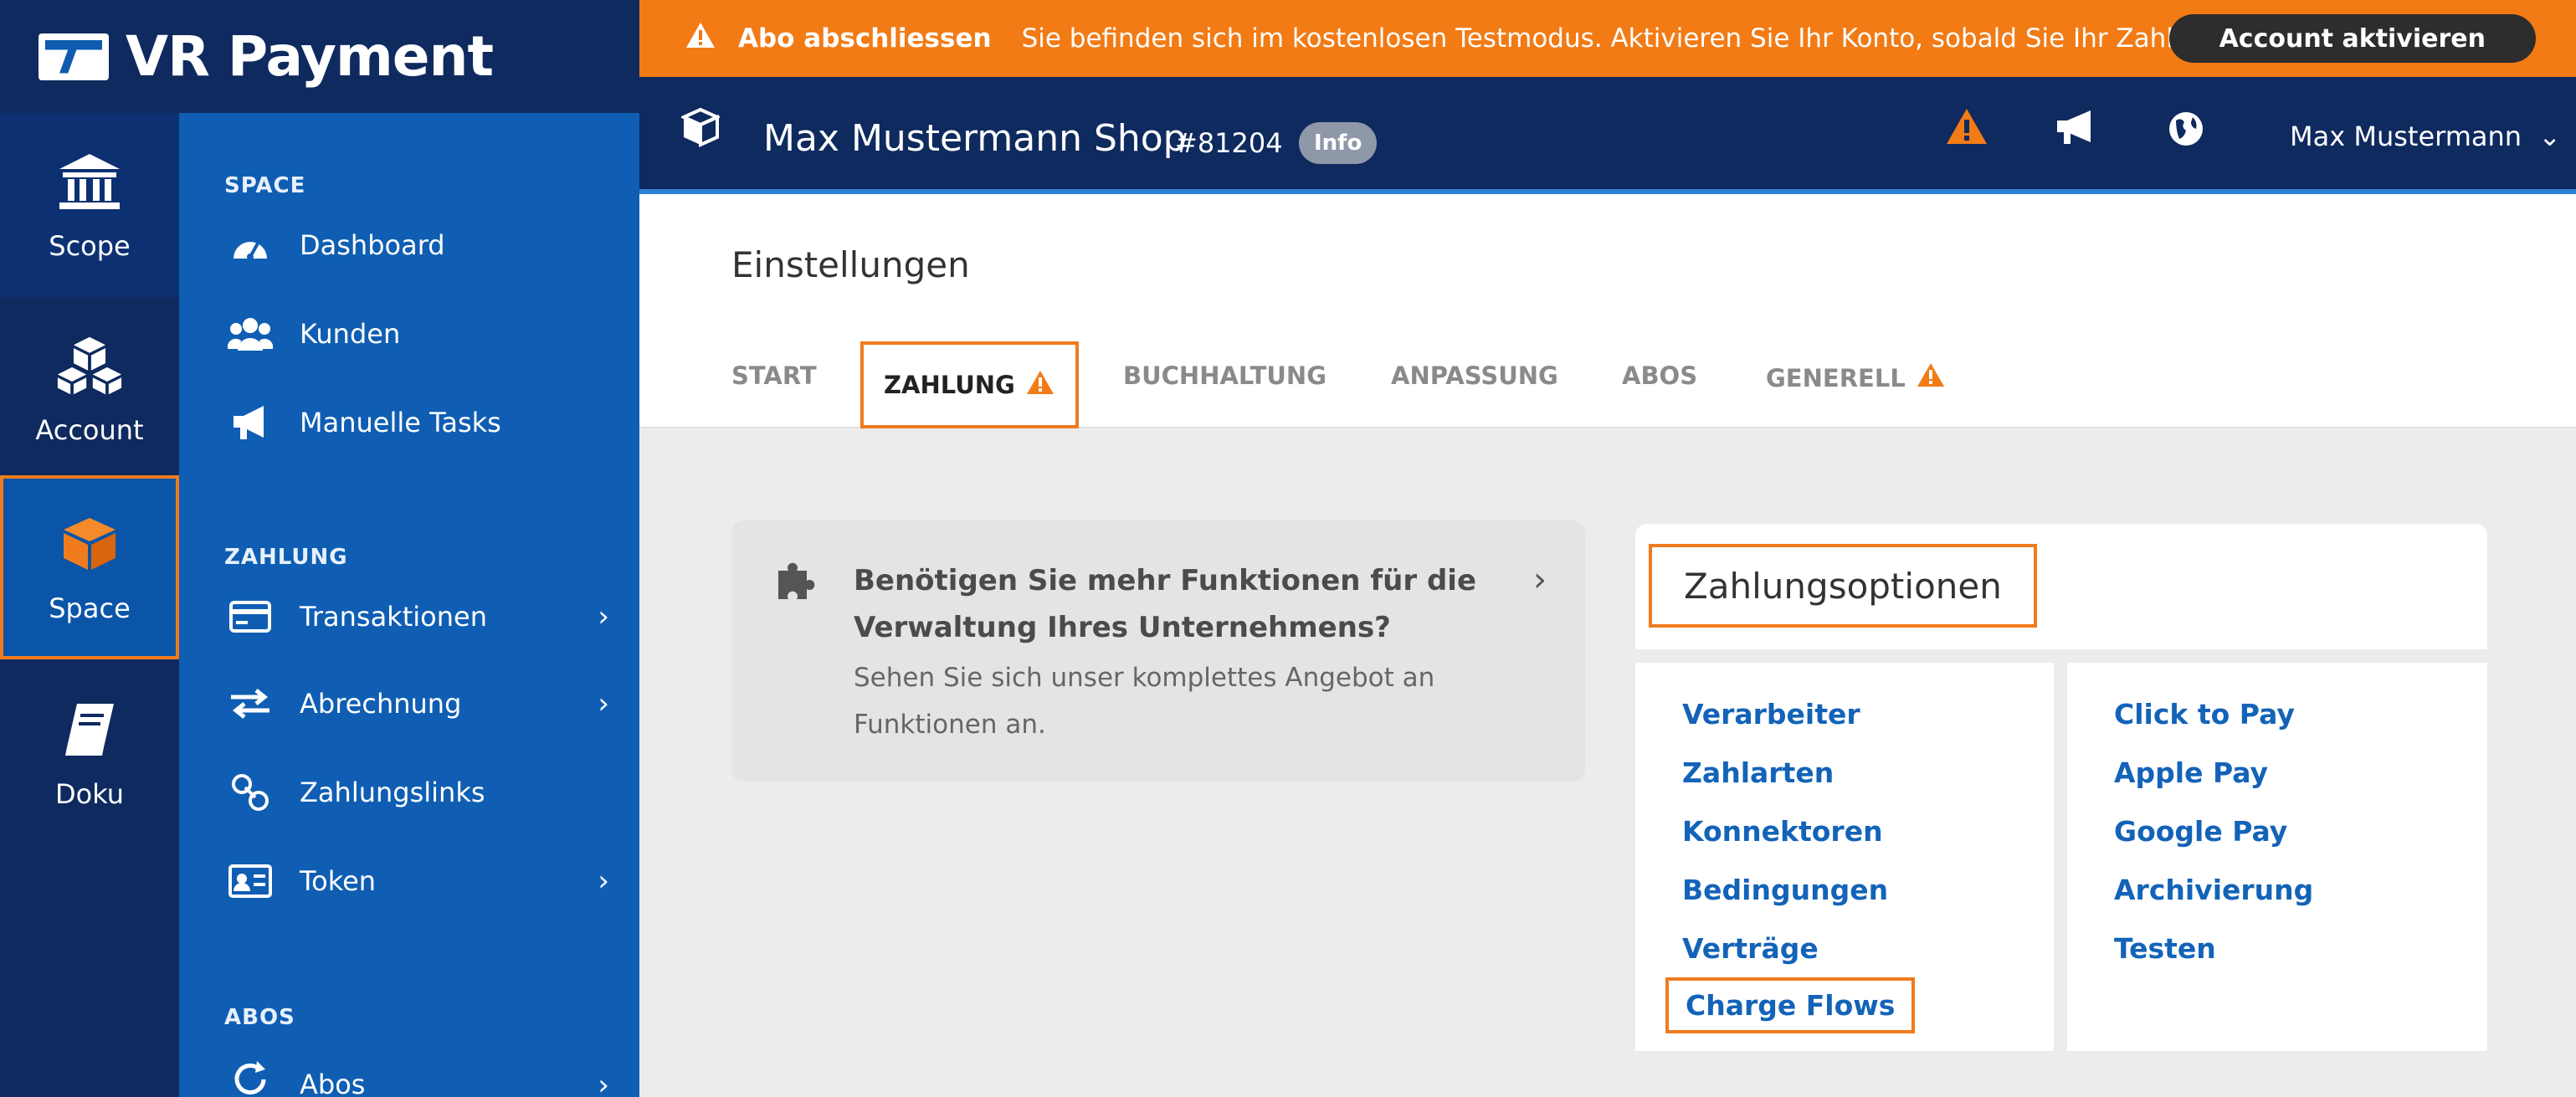  I want to click on space-cube-icon, so click(700, 129).